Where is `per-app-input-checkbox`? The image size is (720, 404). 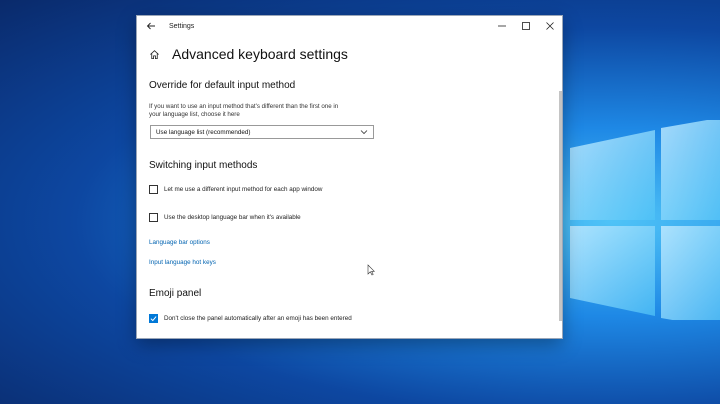
per-app-input-checkbox is located at coordinates (153, 189).